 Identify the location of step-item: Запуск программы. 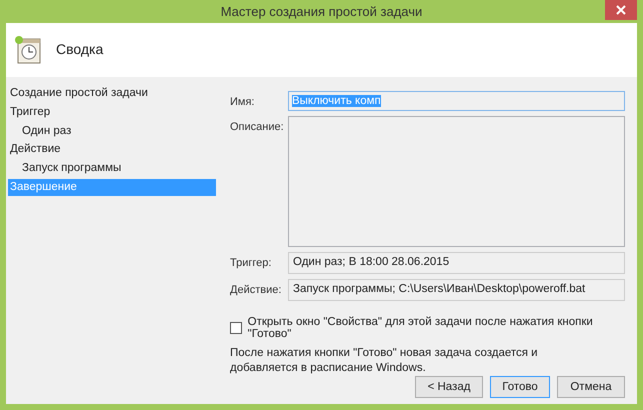
(111, 169).